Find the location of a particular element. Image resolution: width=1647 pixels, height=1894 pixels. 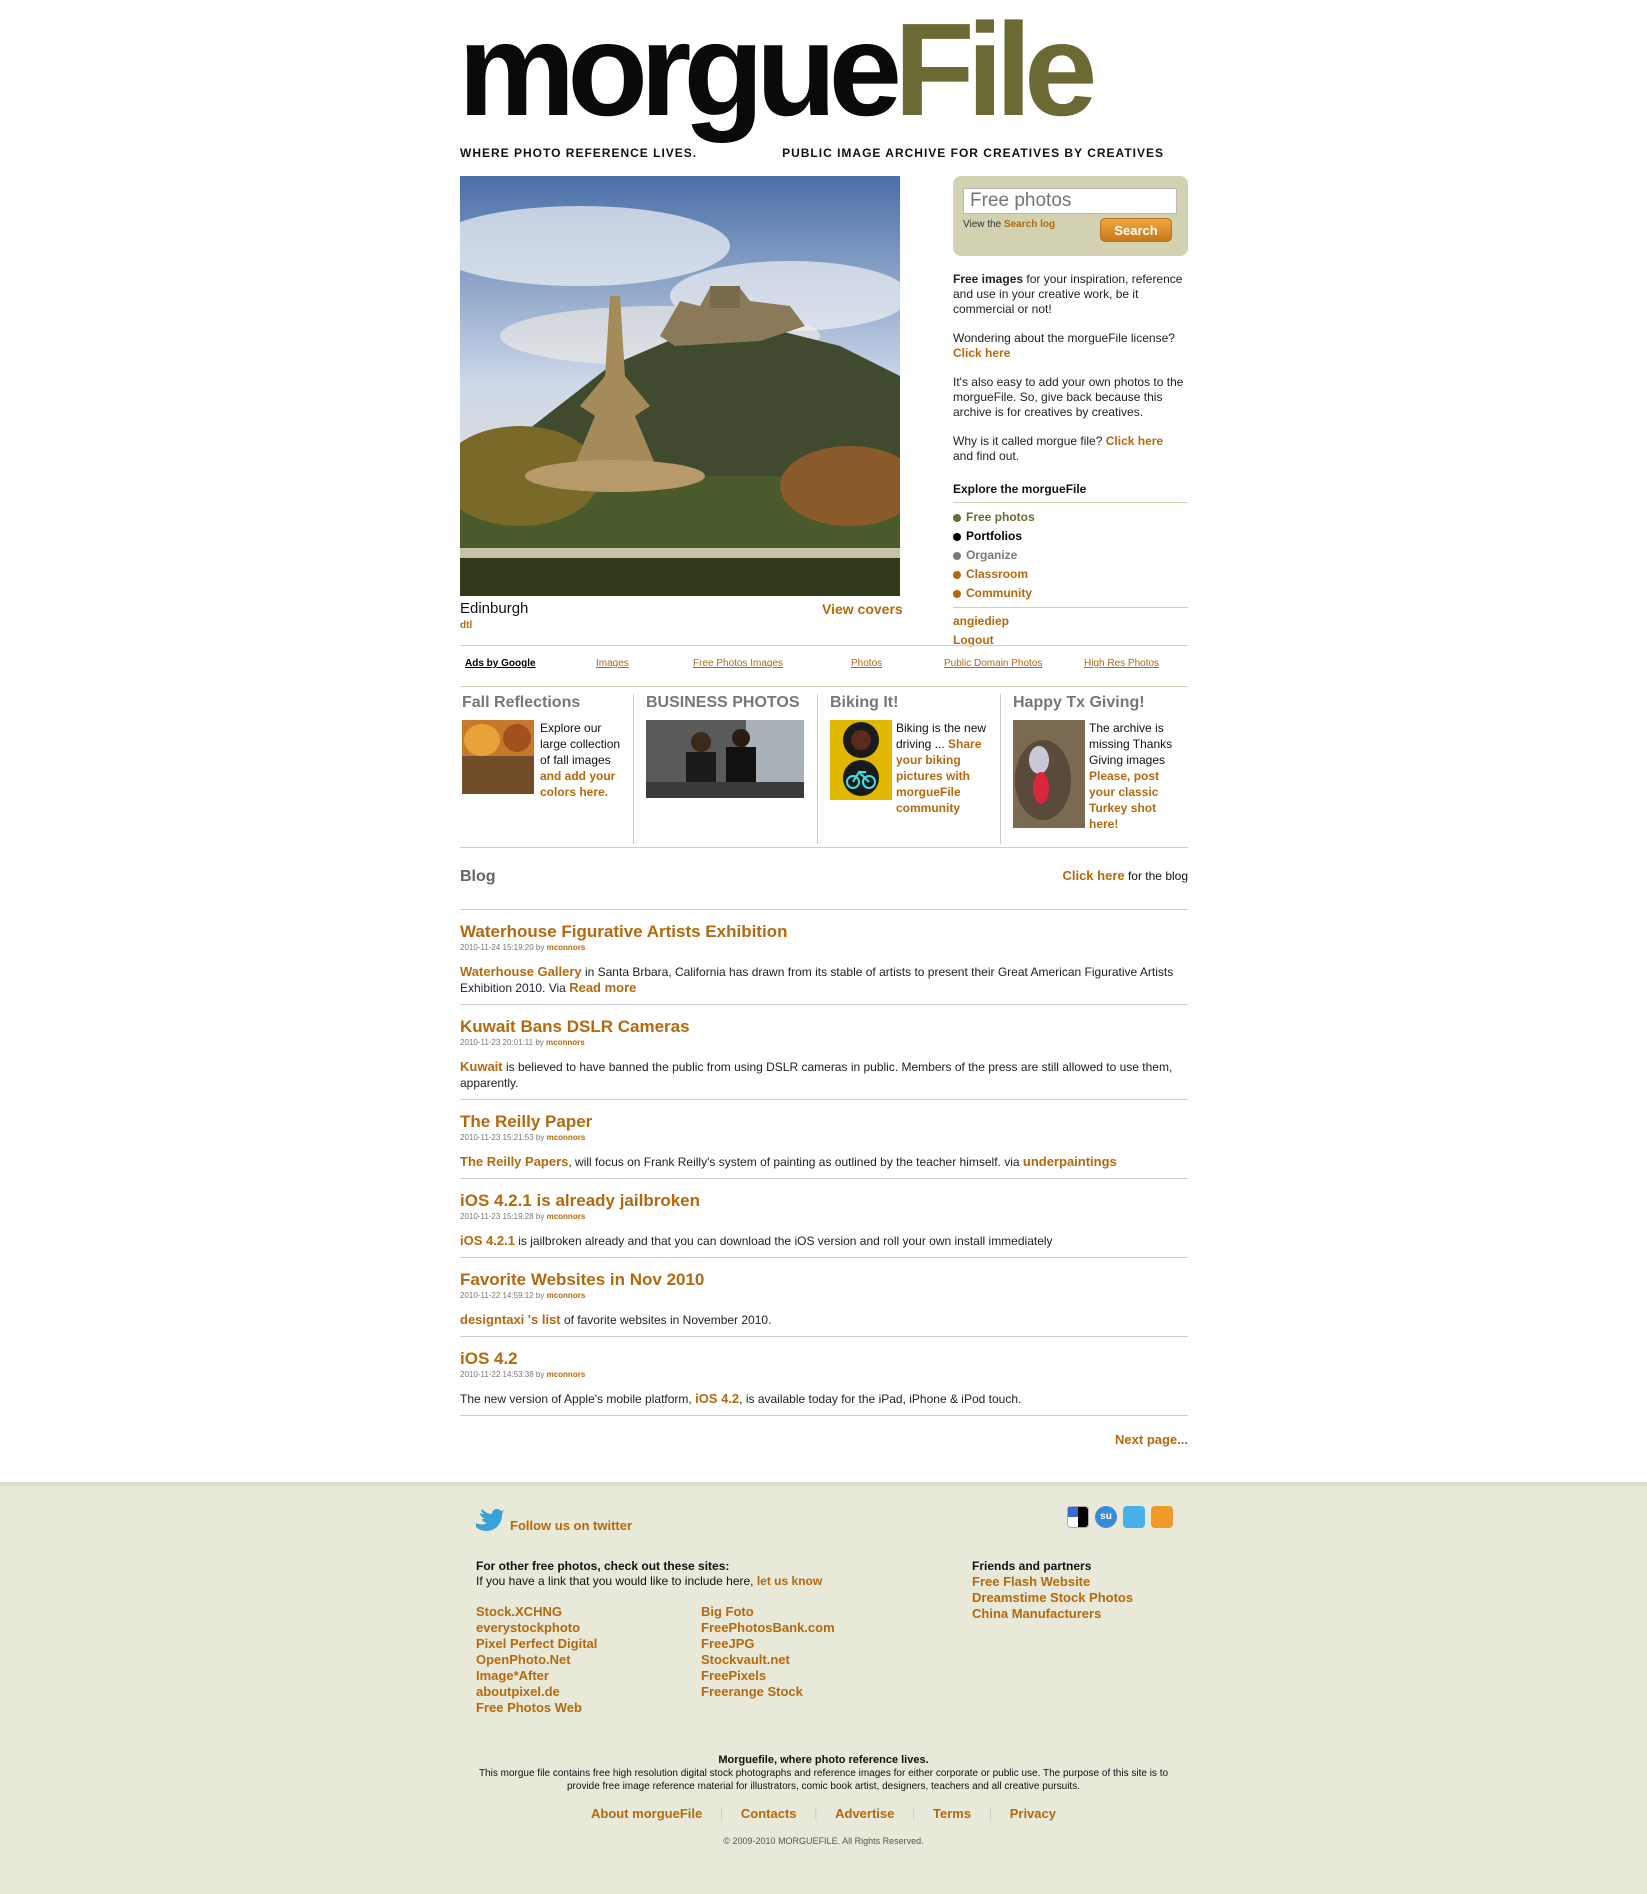

search-log-link: Search log is located at coordinates (1029, 224).